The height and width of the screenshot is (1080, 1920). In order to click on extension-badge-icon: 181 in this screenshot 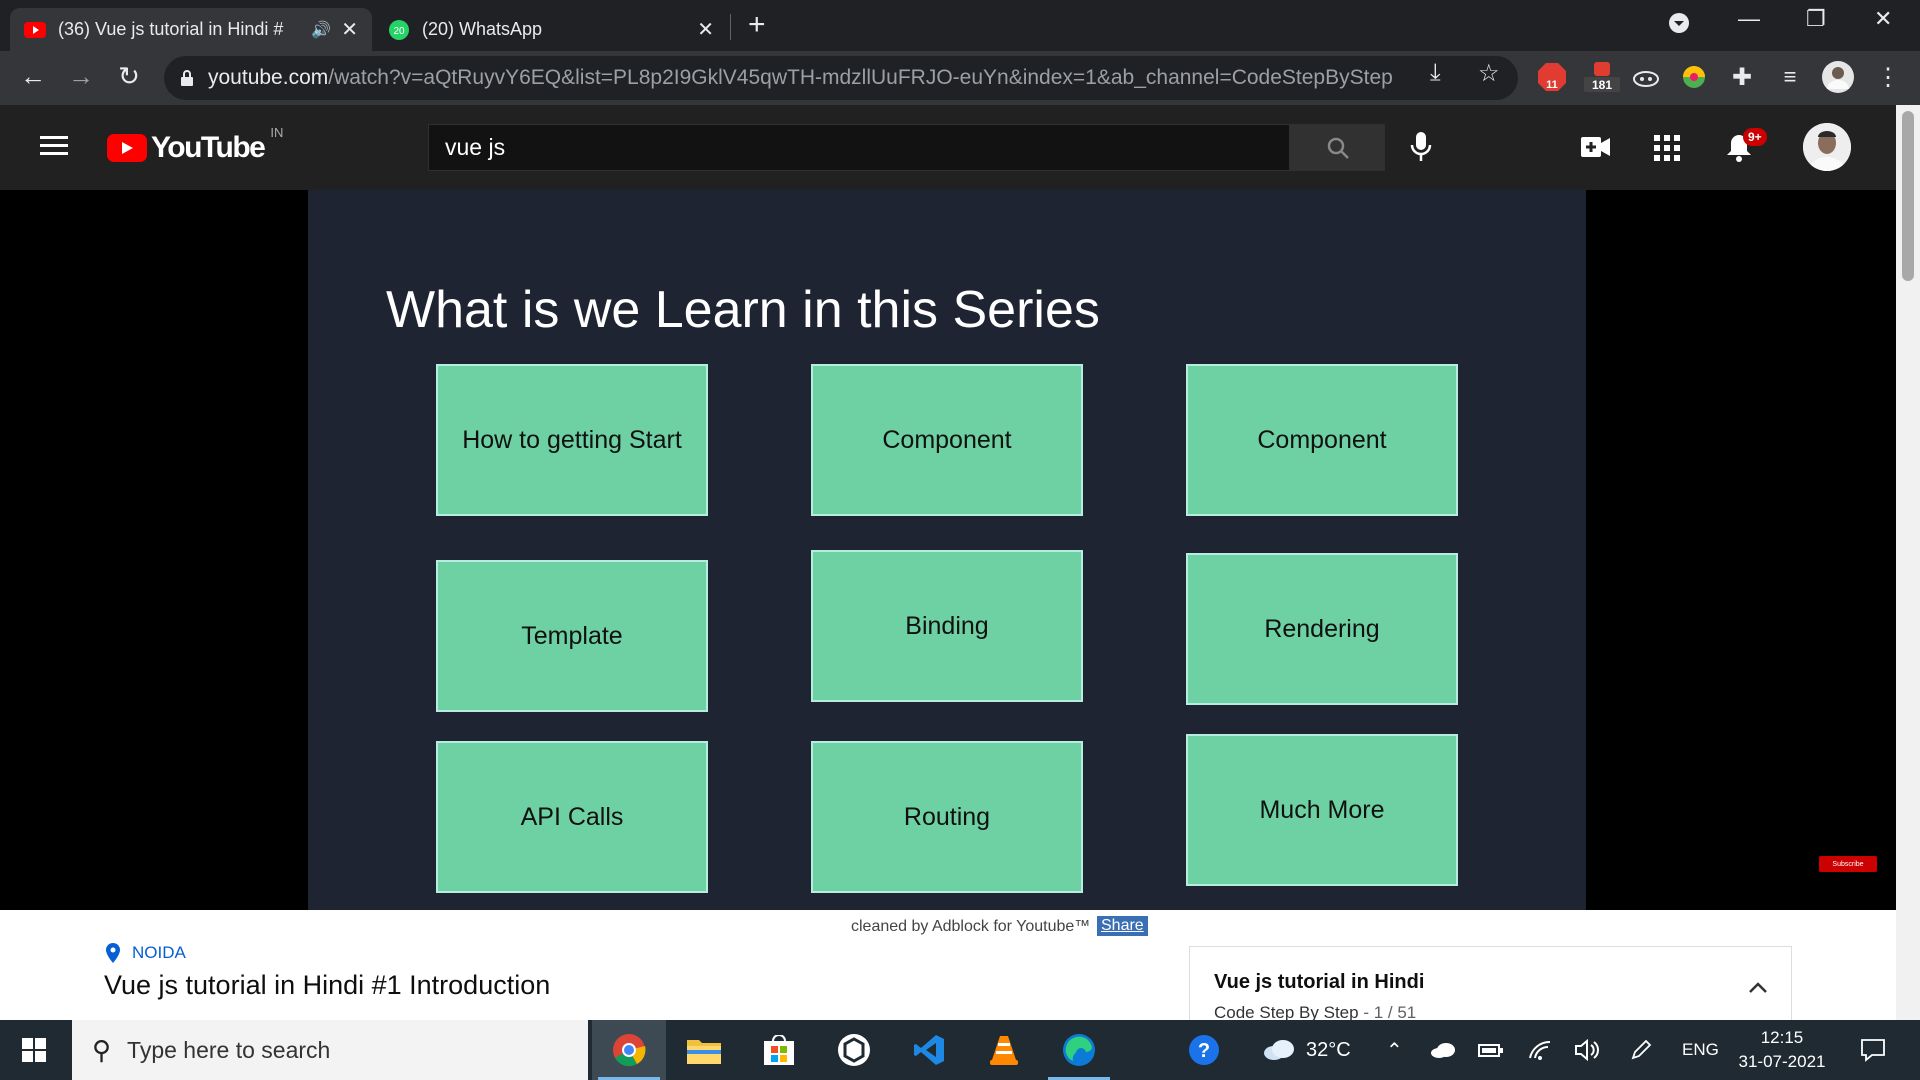, I will do `click(1602, 77)`.